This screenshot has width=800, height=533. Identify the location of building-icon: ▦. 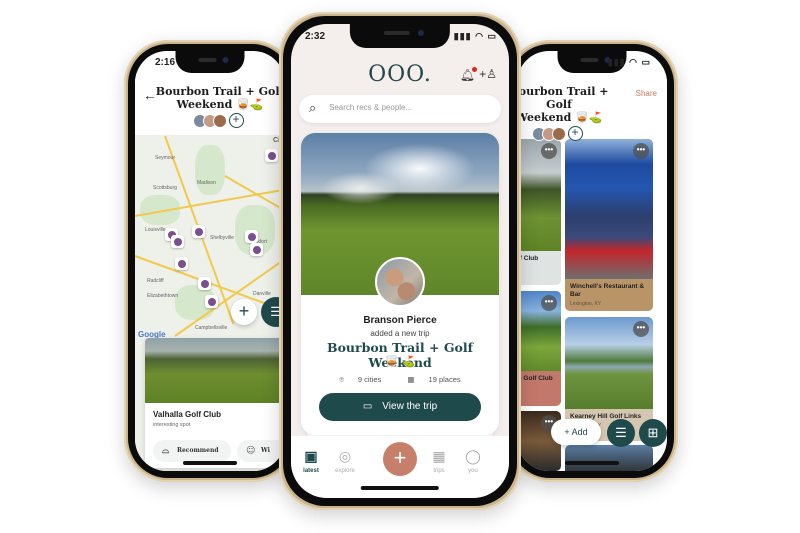
(411, 379).